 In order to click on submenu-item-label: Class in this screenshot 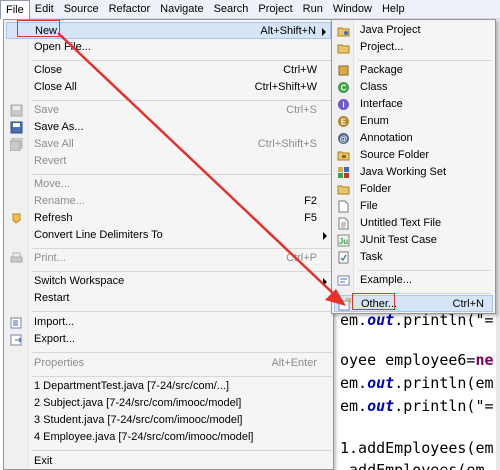, I will do `click(374, 87)`.